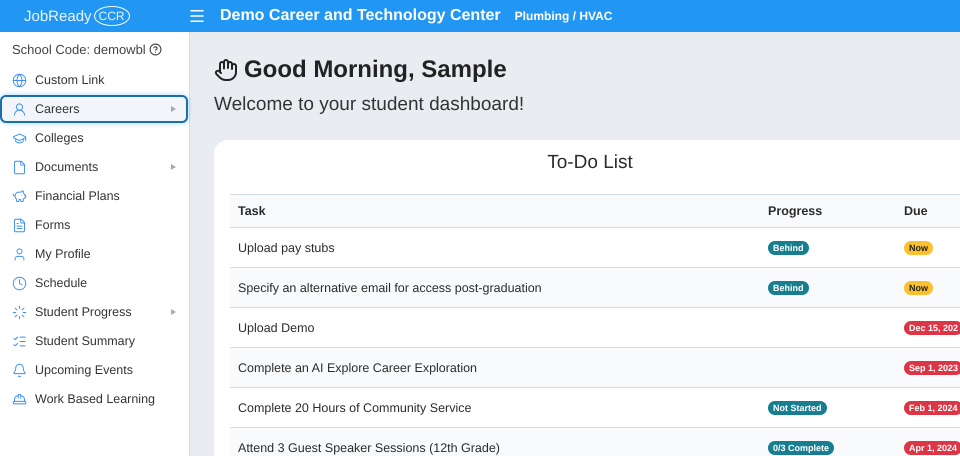 The width and height of the screenshot is (960, 456). Describe the element at coordinates (226, 70) in the screenshot. I see `waving-hand-icon` at that location.